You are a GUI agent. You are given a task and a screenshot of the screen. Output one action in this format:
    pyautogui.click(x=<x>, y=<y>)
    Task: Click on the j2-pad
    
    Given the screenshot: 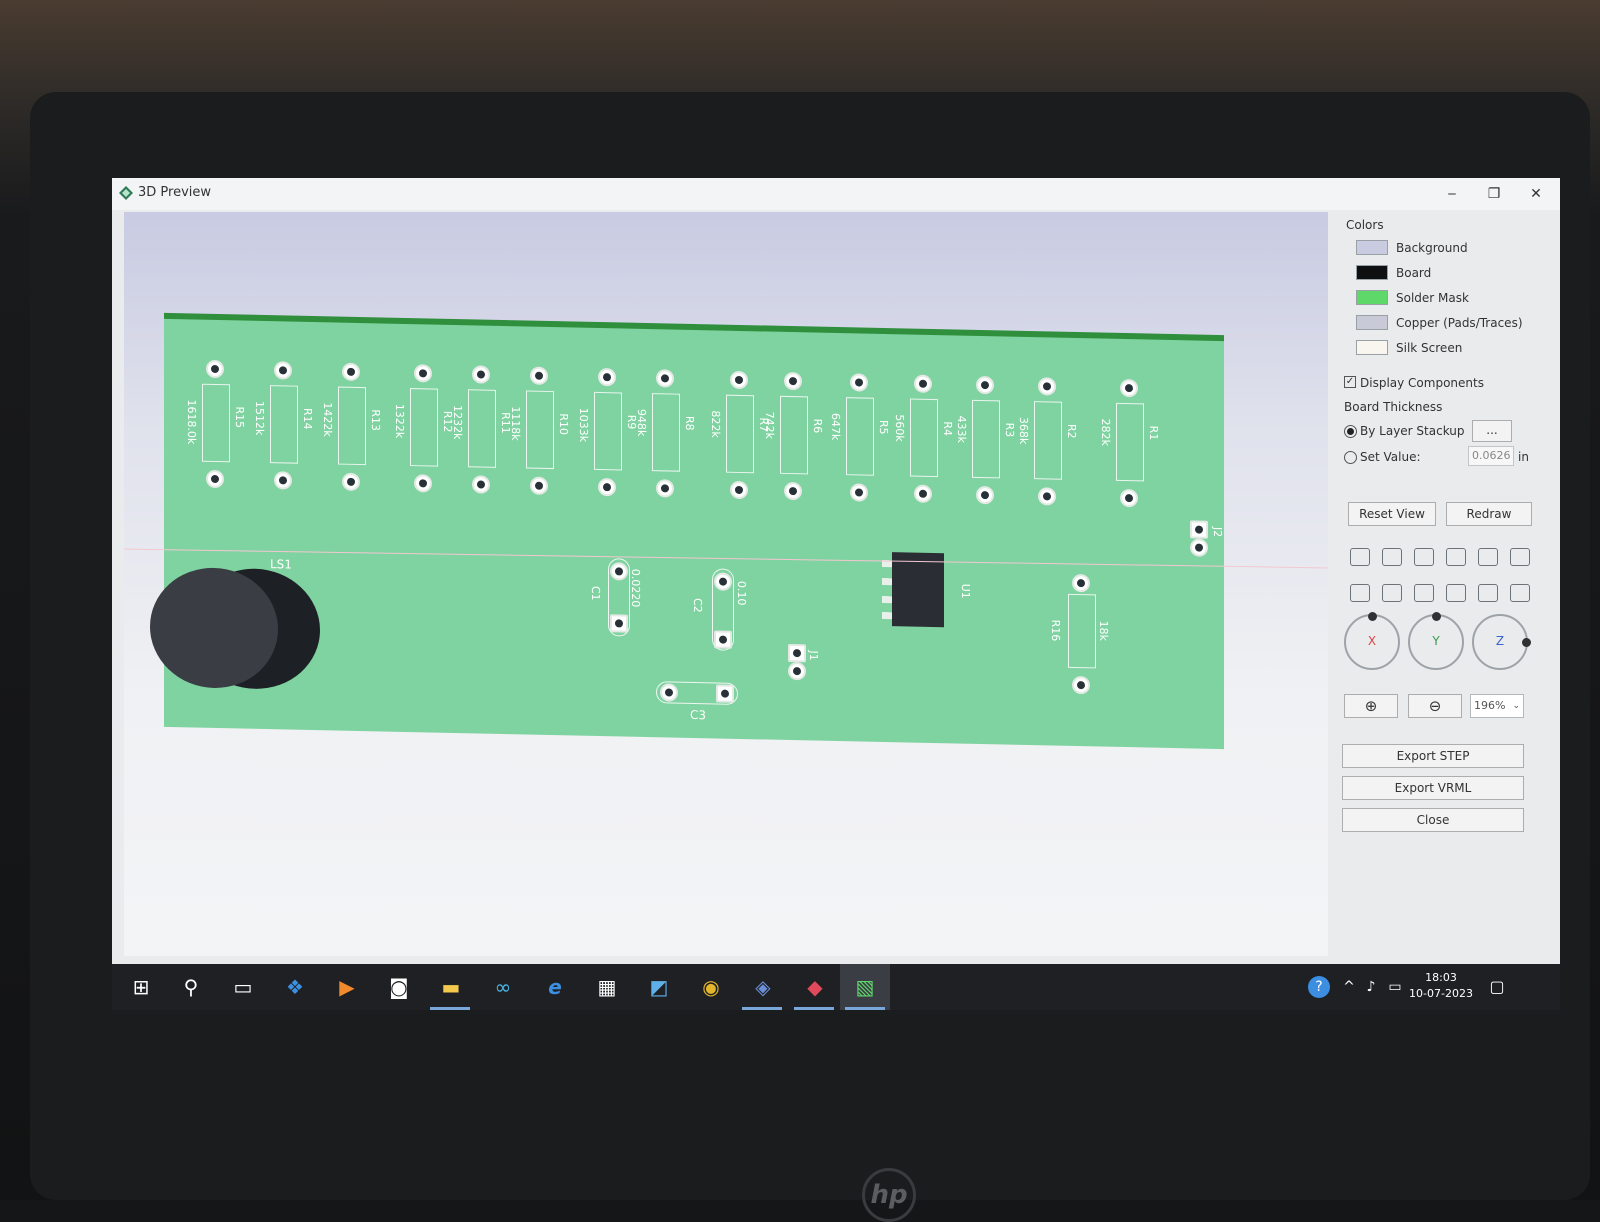 What is the action you would take?
    pyautogui.click(x=1199, y=547)
    